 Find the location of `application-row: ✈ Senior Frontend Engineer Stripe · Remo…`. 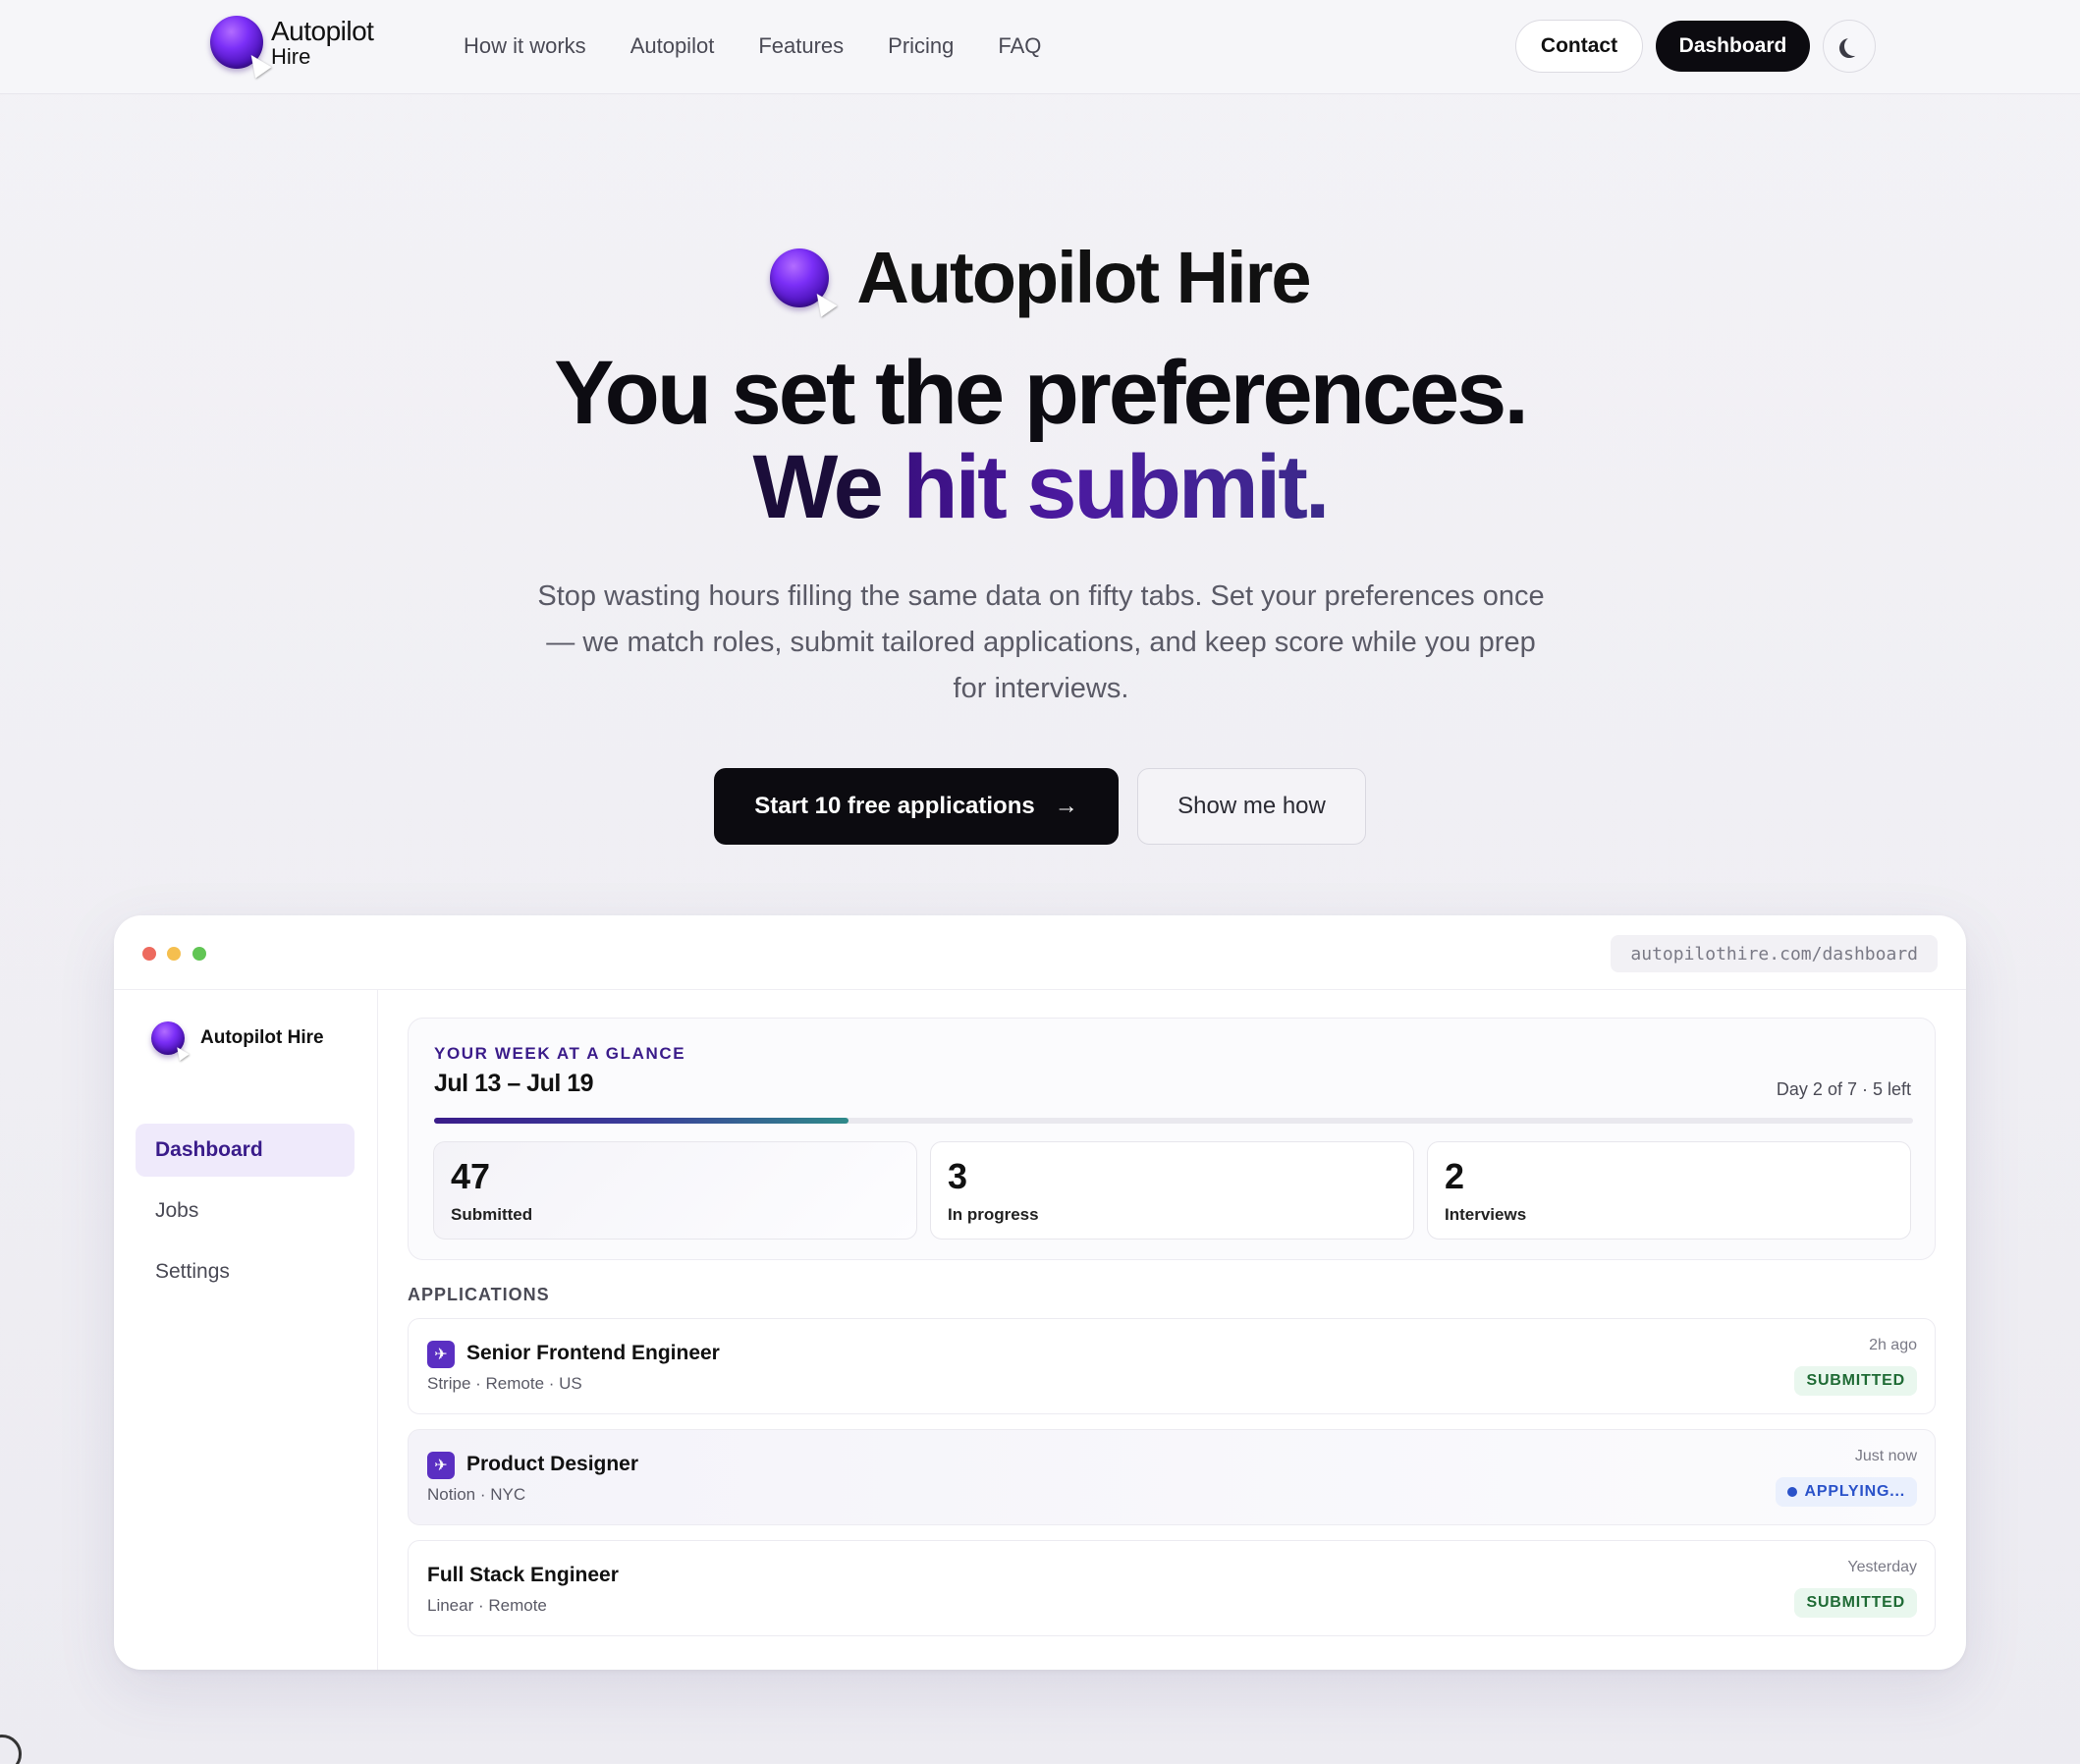

application-row: ✈ Senior Frontend Engineer Stripe · Remo… is located at coordinates (1172, 1366).